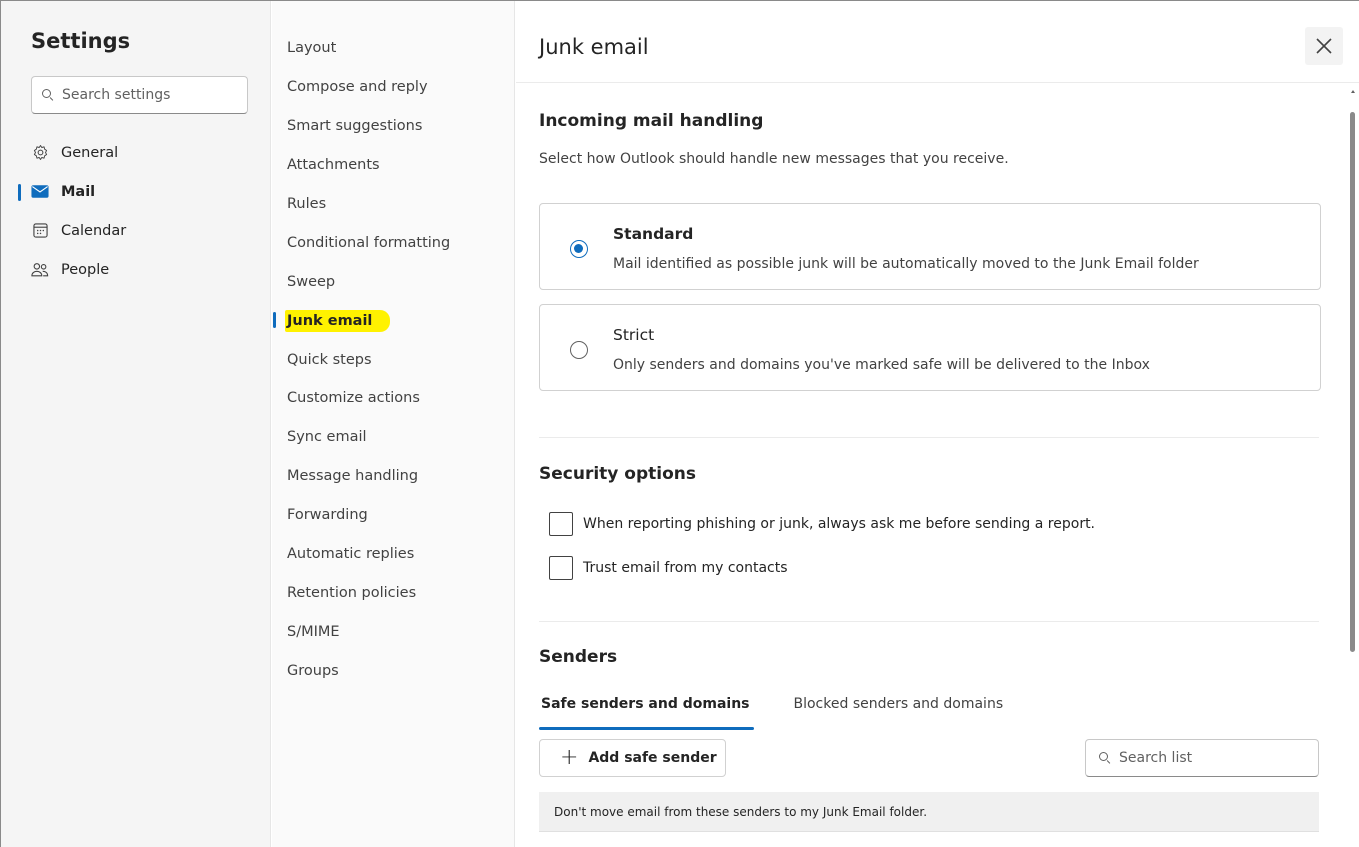  I want to click on search-settings-box, so click(139, 95).